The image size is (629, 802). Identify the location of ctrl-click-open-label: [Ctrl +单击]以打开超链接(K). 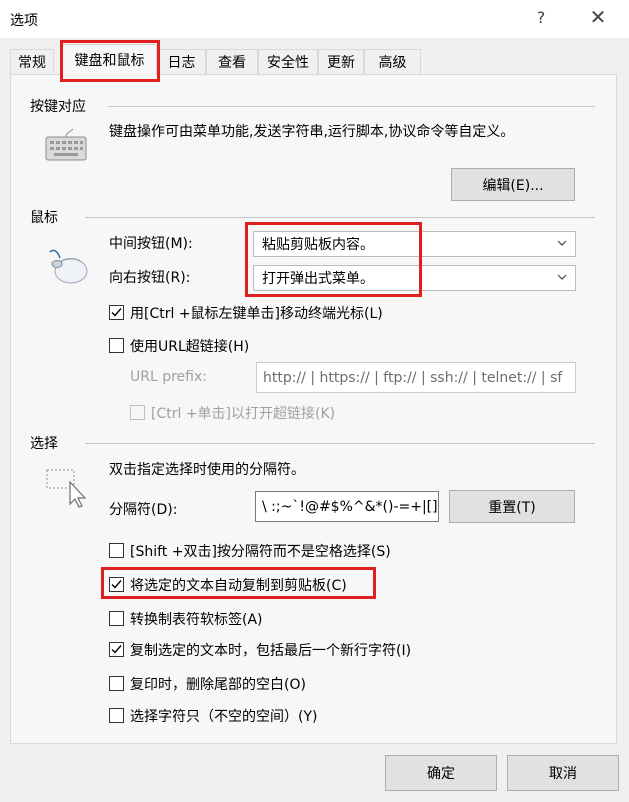
(243, 414).